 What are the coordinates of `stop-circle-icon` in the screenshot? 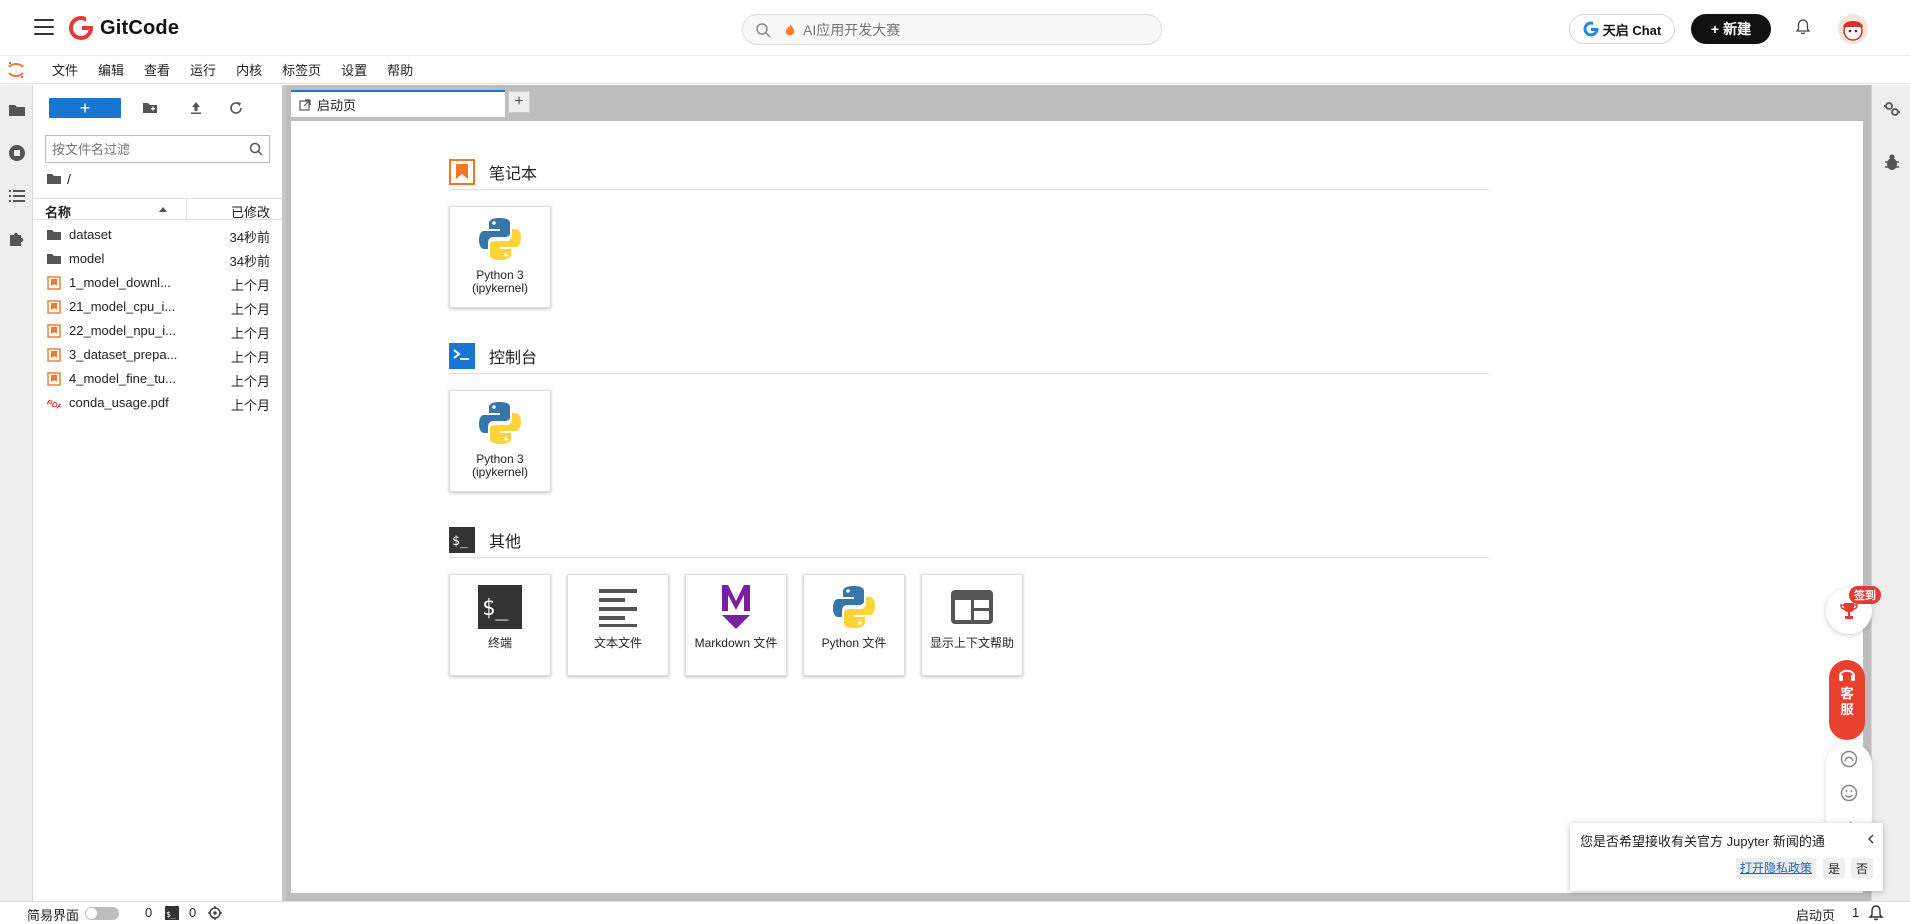 It's located at (16, 152).